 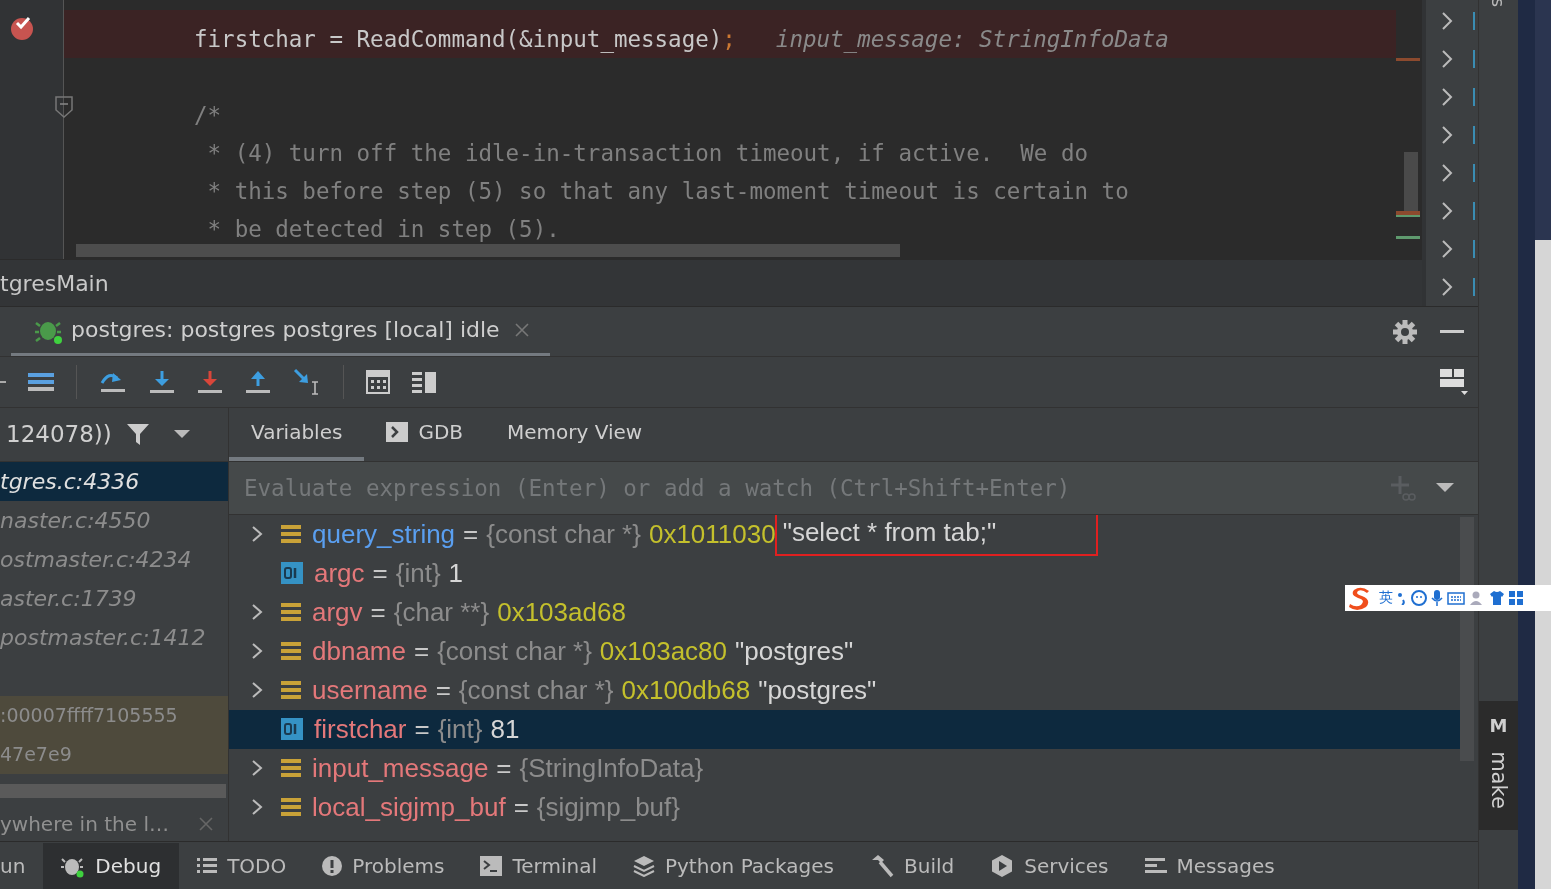 What do you see at coordinates (400, 768) in the screenshot?
I see `variable-name: input_message` at bounding box center [400, 768].